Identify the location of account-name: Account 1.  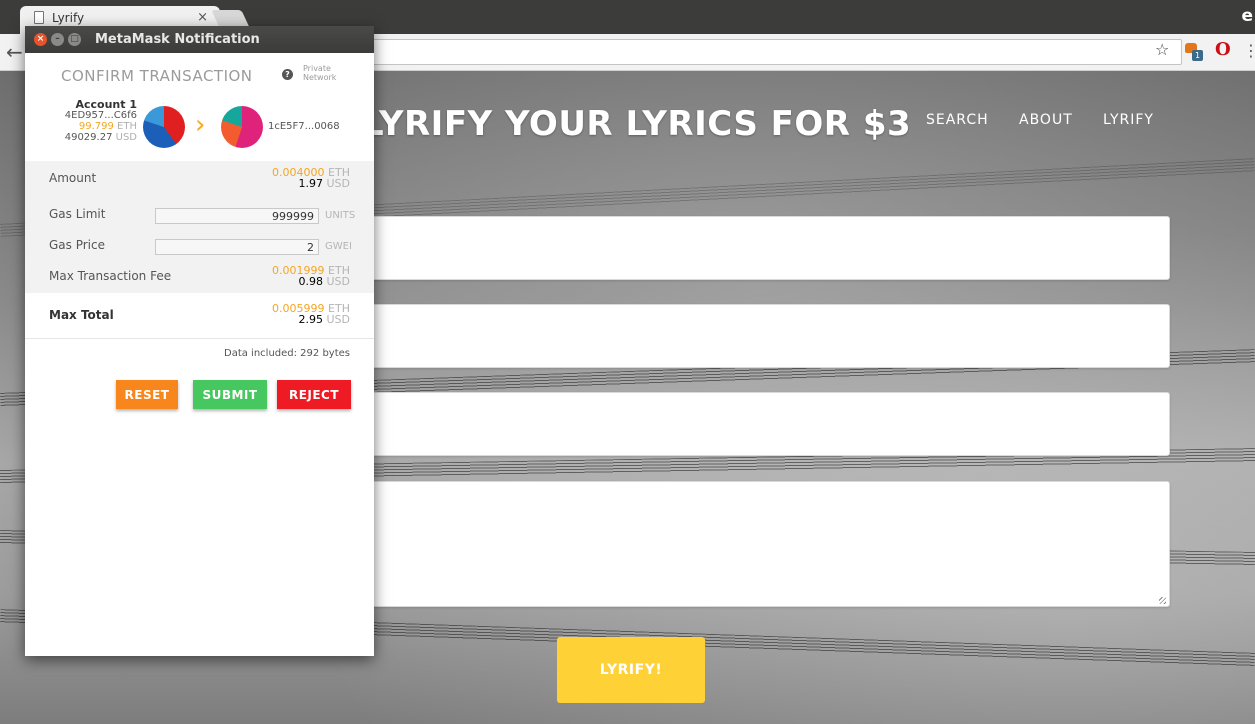
(106, 104).